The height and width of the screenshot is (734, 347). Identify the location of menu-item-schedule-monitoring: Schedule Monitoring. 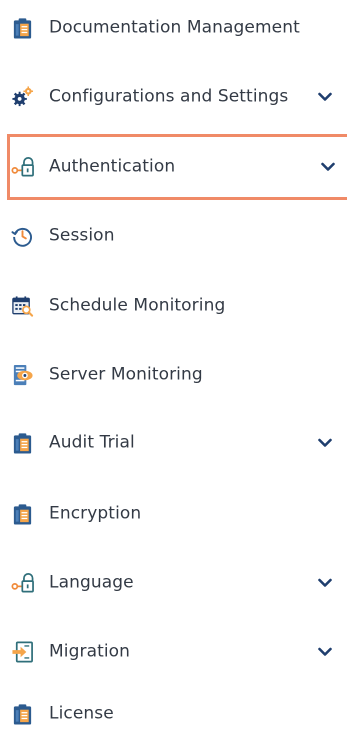
(173, 306).